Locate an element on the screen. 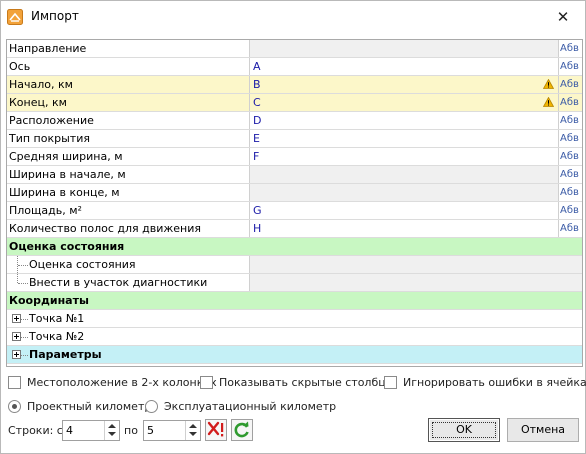  point-node: Точка №2 is located at coordinates (294, 337).